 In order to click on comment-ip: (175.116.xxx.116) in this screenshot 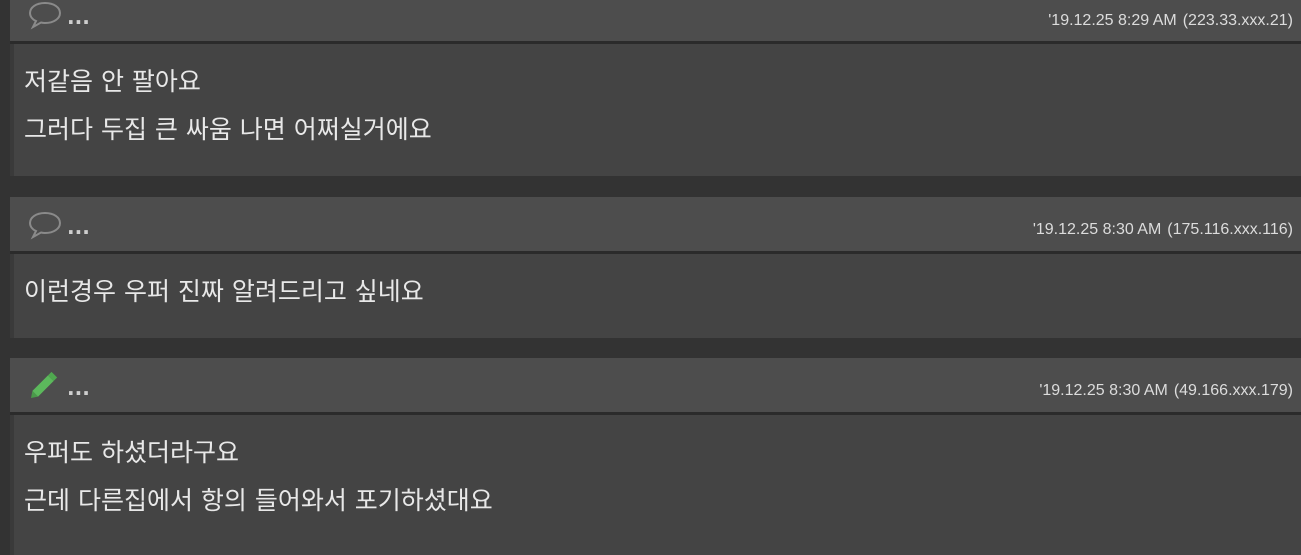, I will do `click(1230, 229)`.